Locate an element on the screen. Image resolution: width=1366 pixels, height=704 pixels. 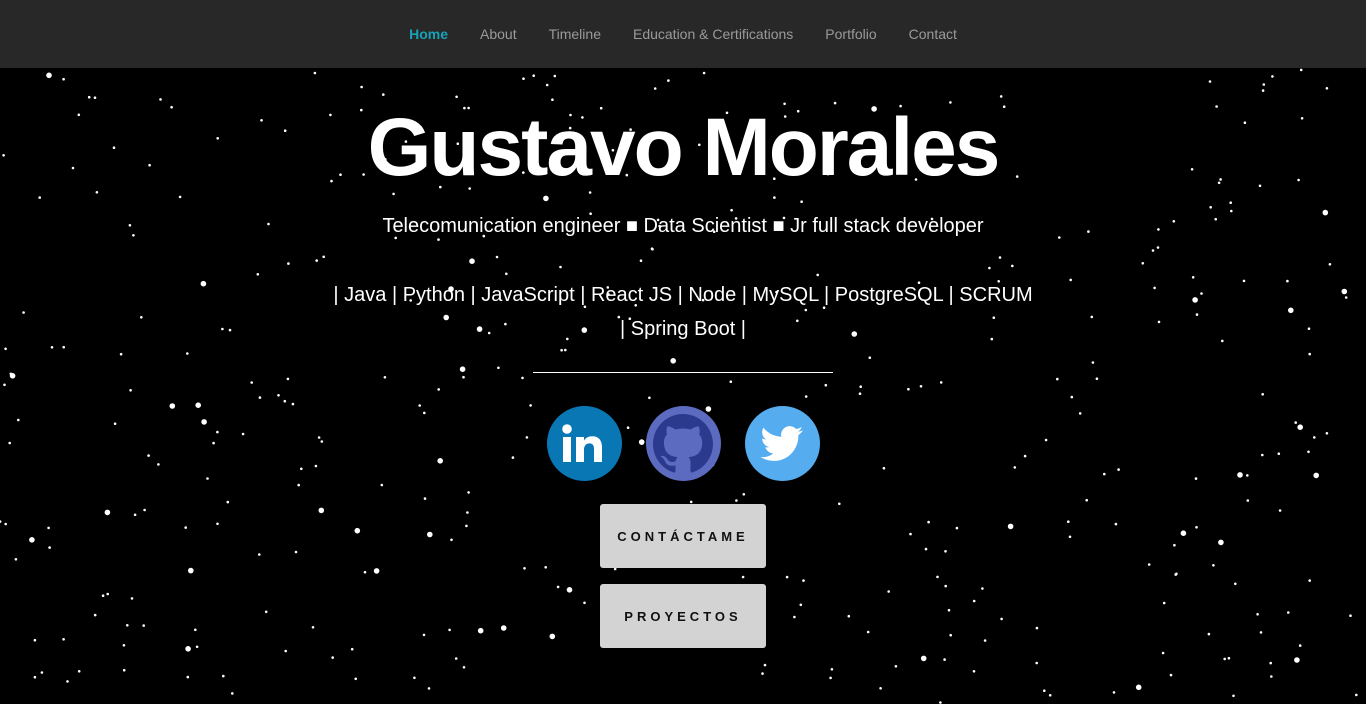
social-links is located at coordinates (683, 443).